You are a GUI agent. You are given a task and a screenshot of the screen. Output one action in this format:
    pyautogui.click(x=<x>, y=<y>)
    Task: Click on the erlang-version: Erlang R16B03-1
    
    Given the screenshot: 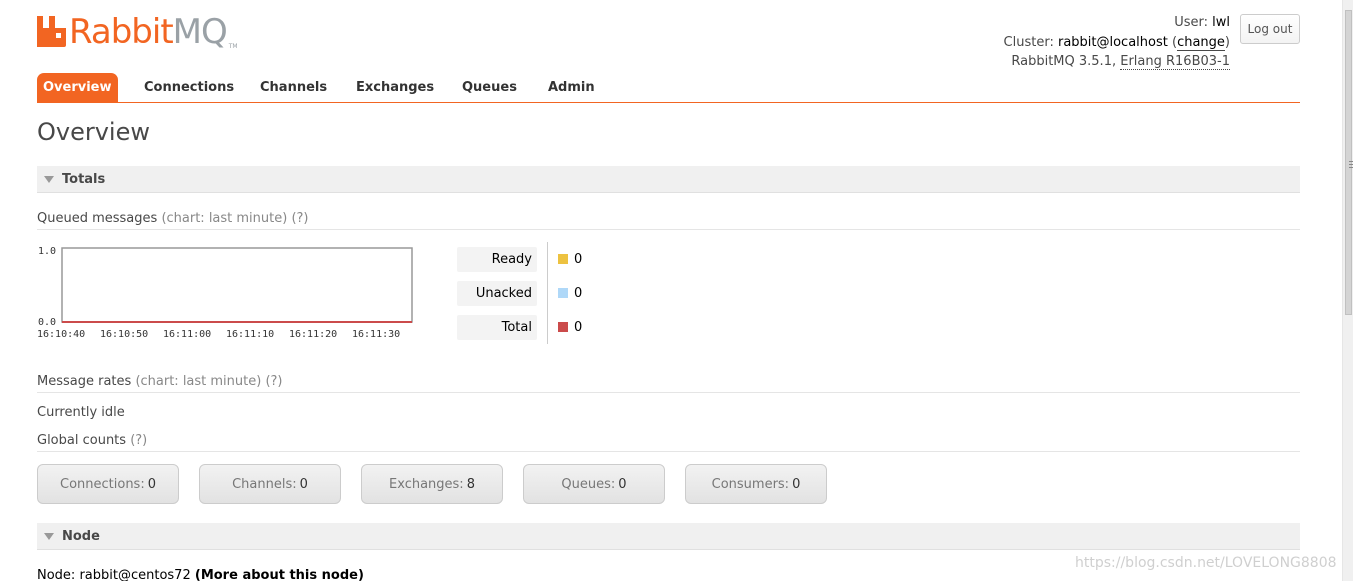 What is the action you would take?
    pyautogui.click(x=1175, y=62)
    